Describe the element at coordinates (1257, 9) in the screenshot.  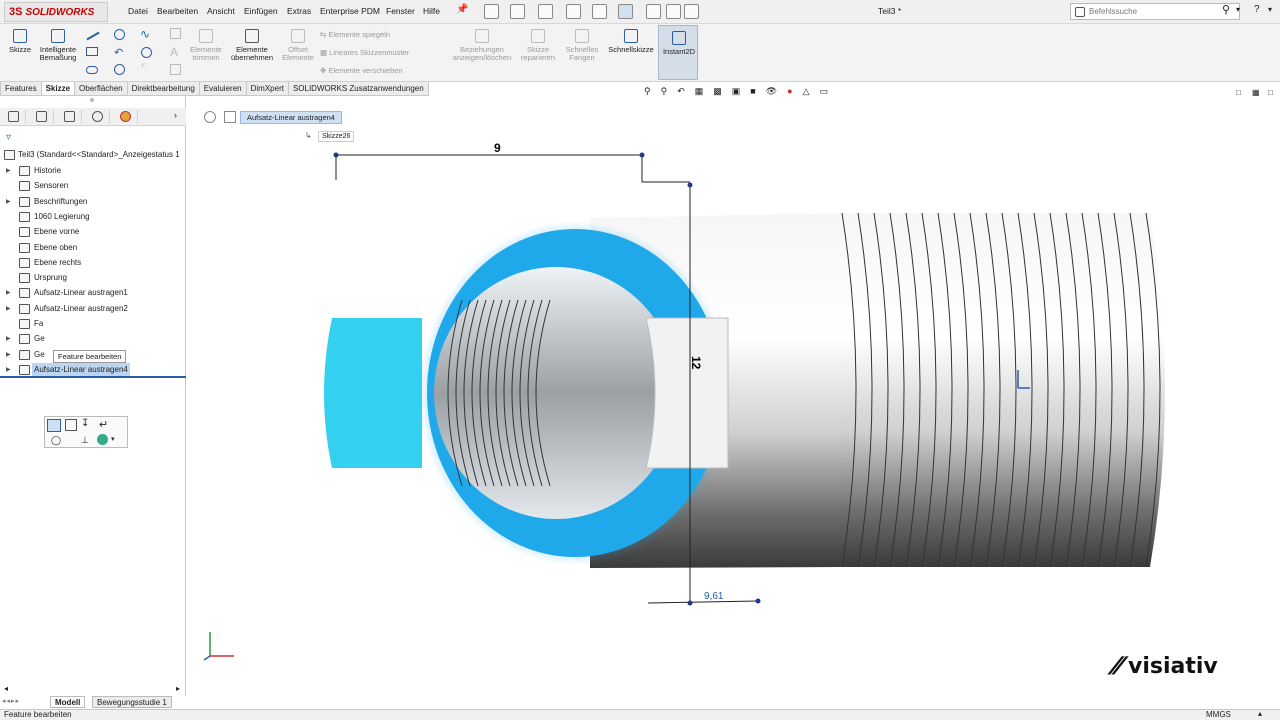
I see `help-icon: ?` at that location.